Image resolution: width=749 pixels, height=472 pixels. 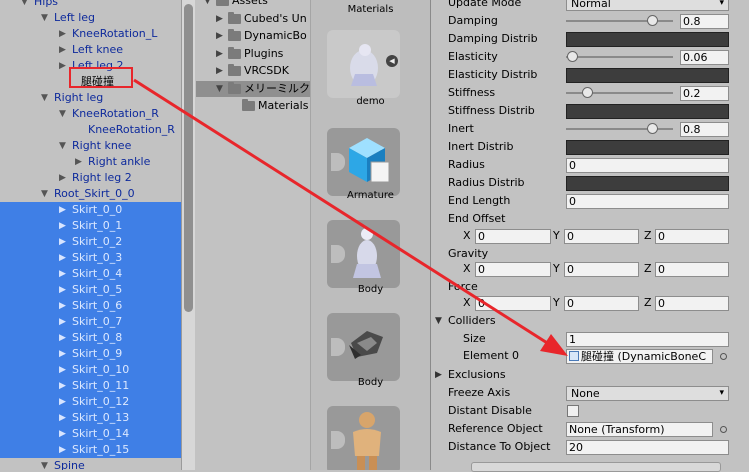 What do you see at coordinates (647, 75) in the screenshot?
I see `elasticity-distrib-curve` at bounding box center [647, 75].